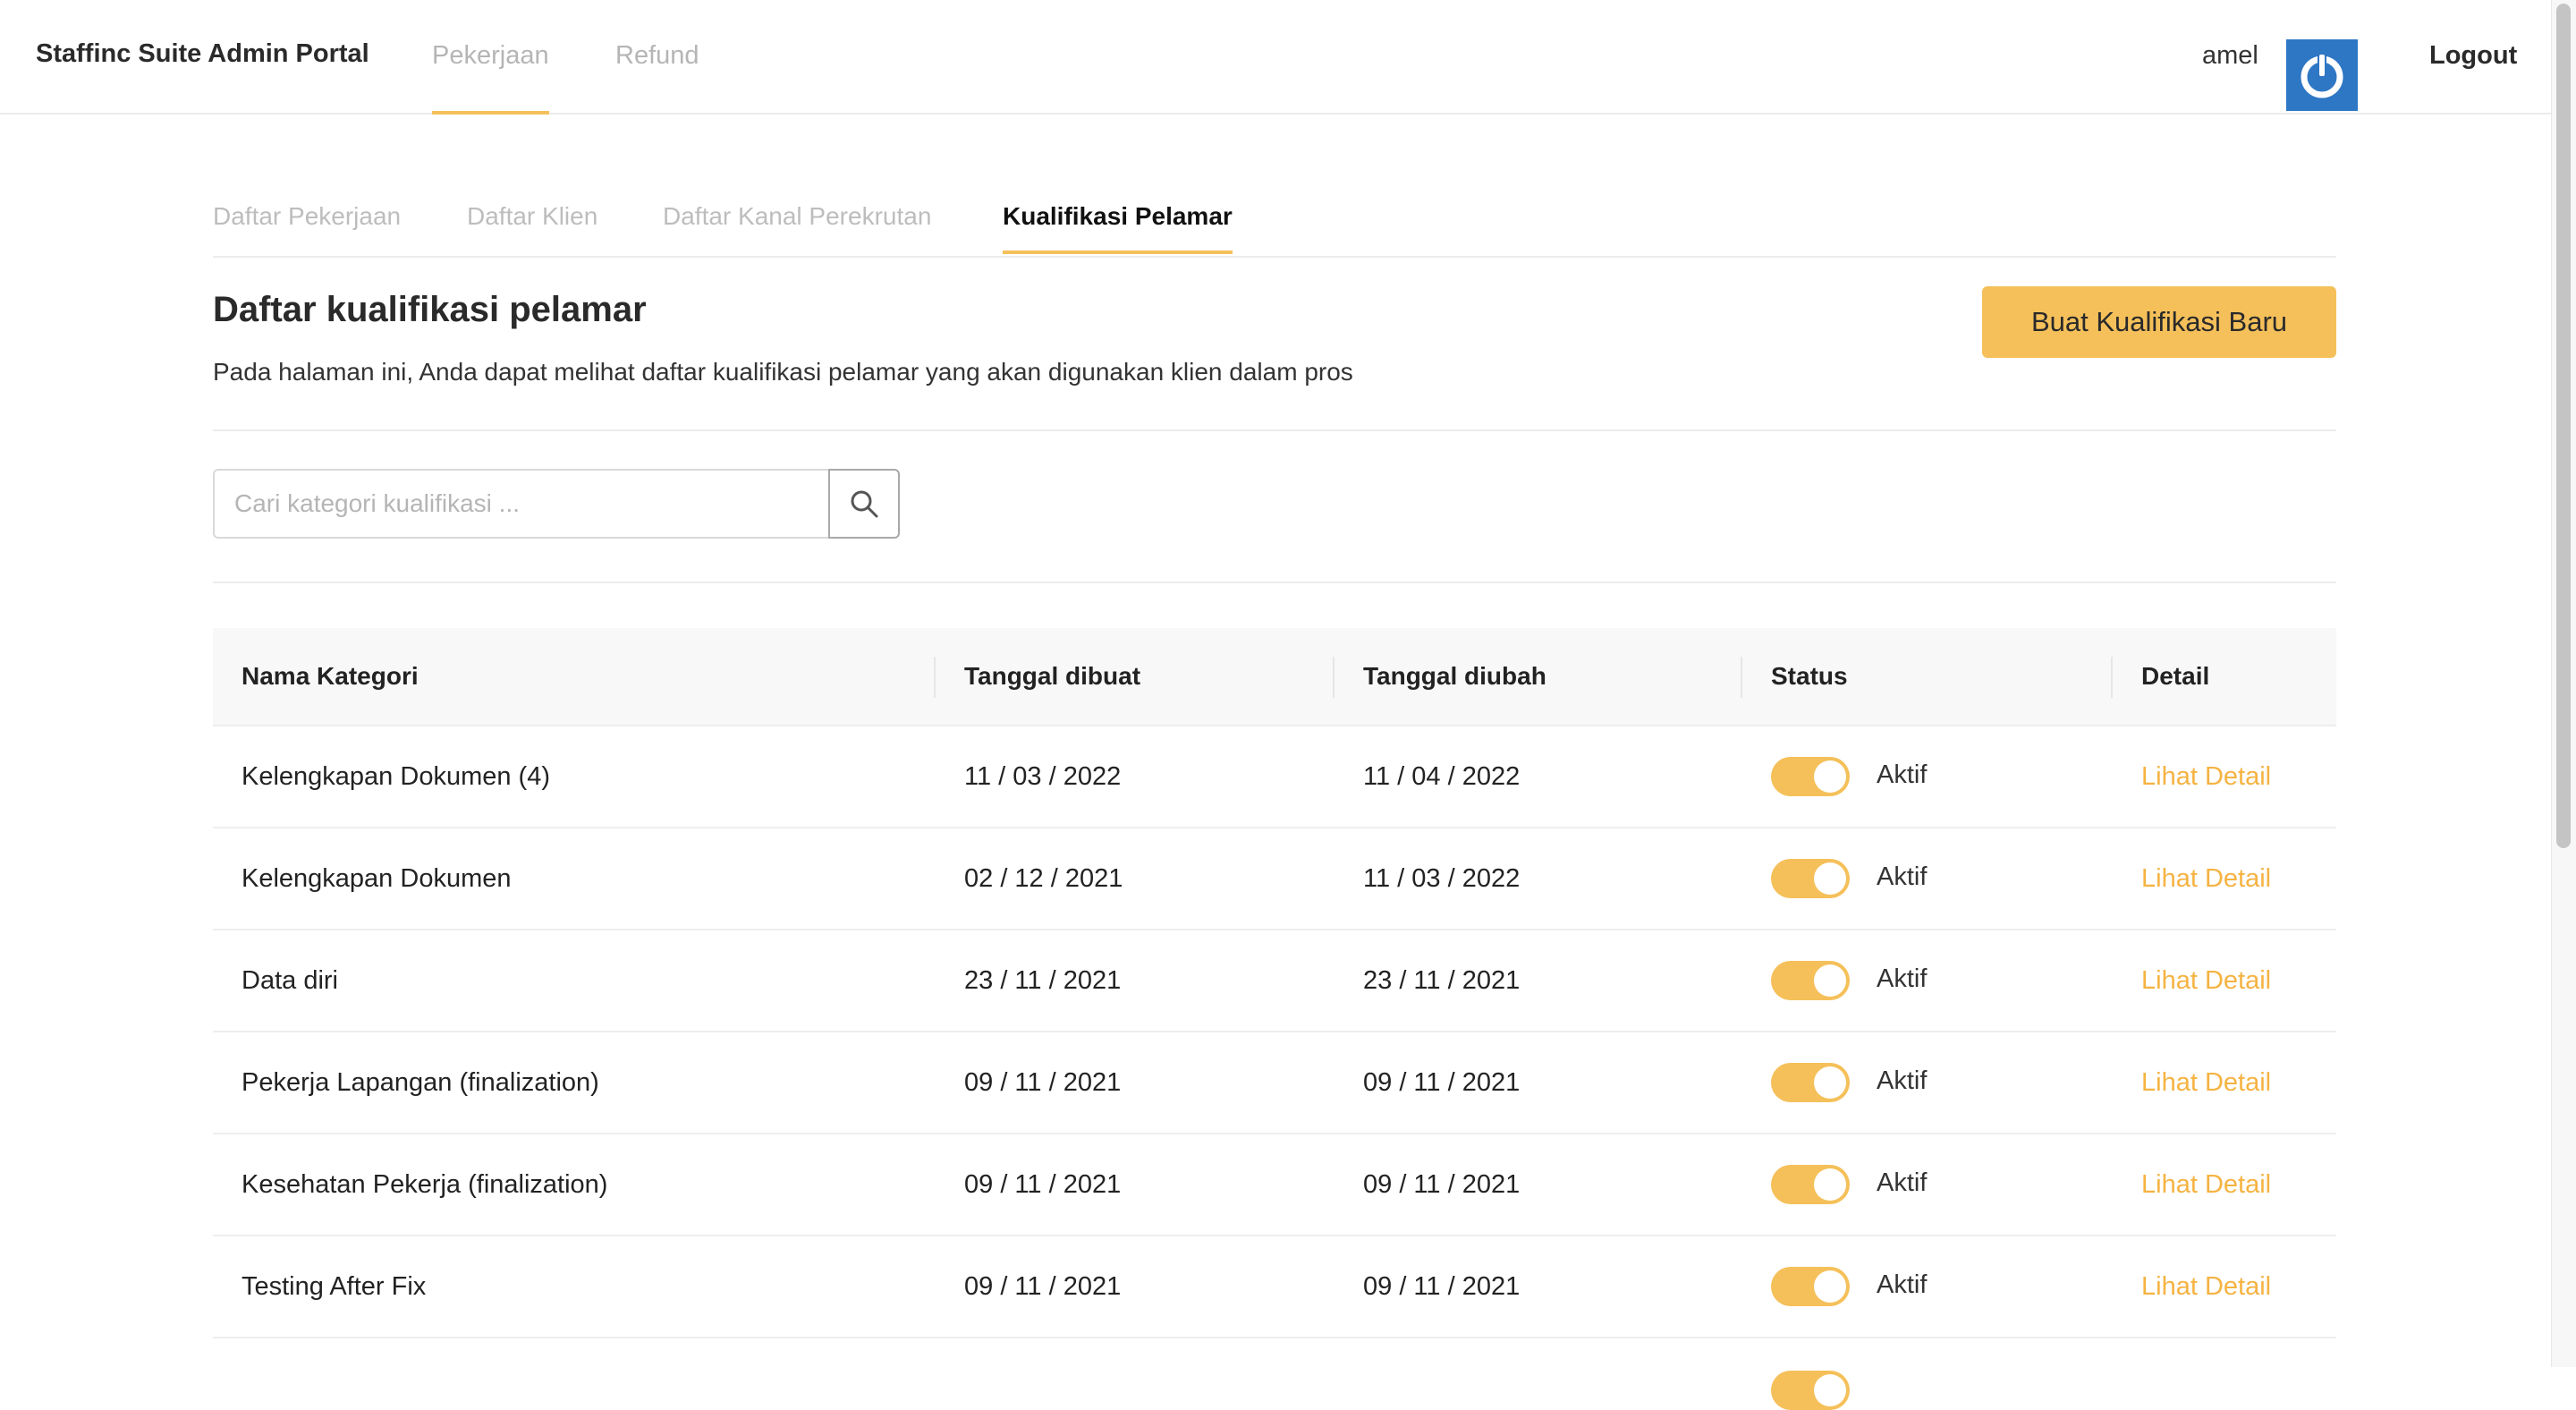  I want to click on power-icon, so click(2322, 75).